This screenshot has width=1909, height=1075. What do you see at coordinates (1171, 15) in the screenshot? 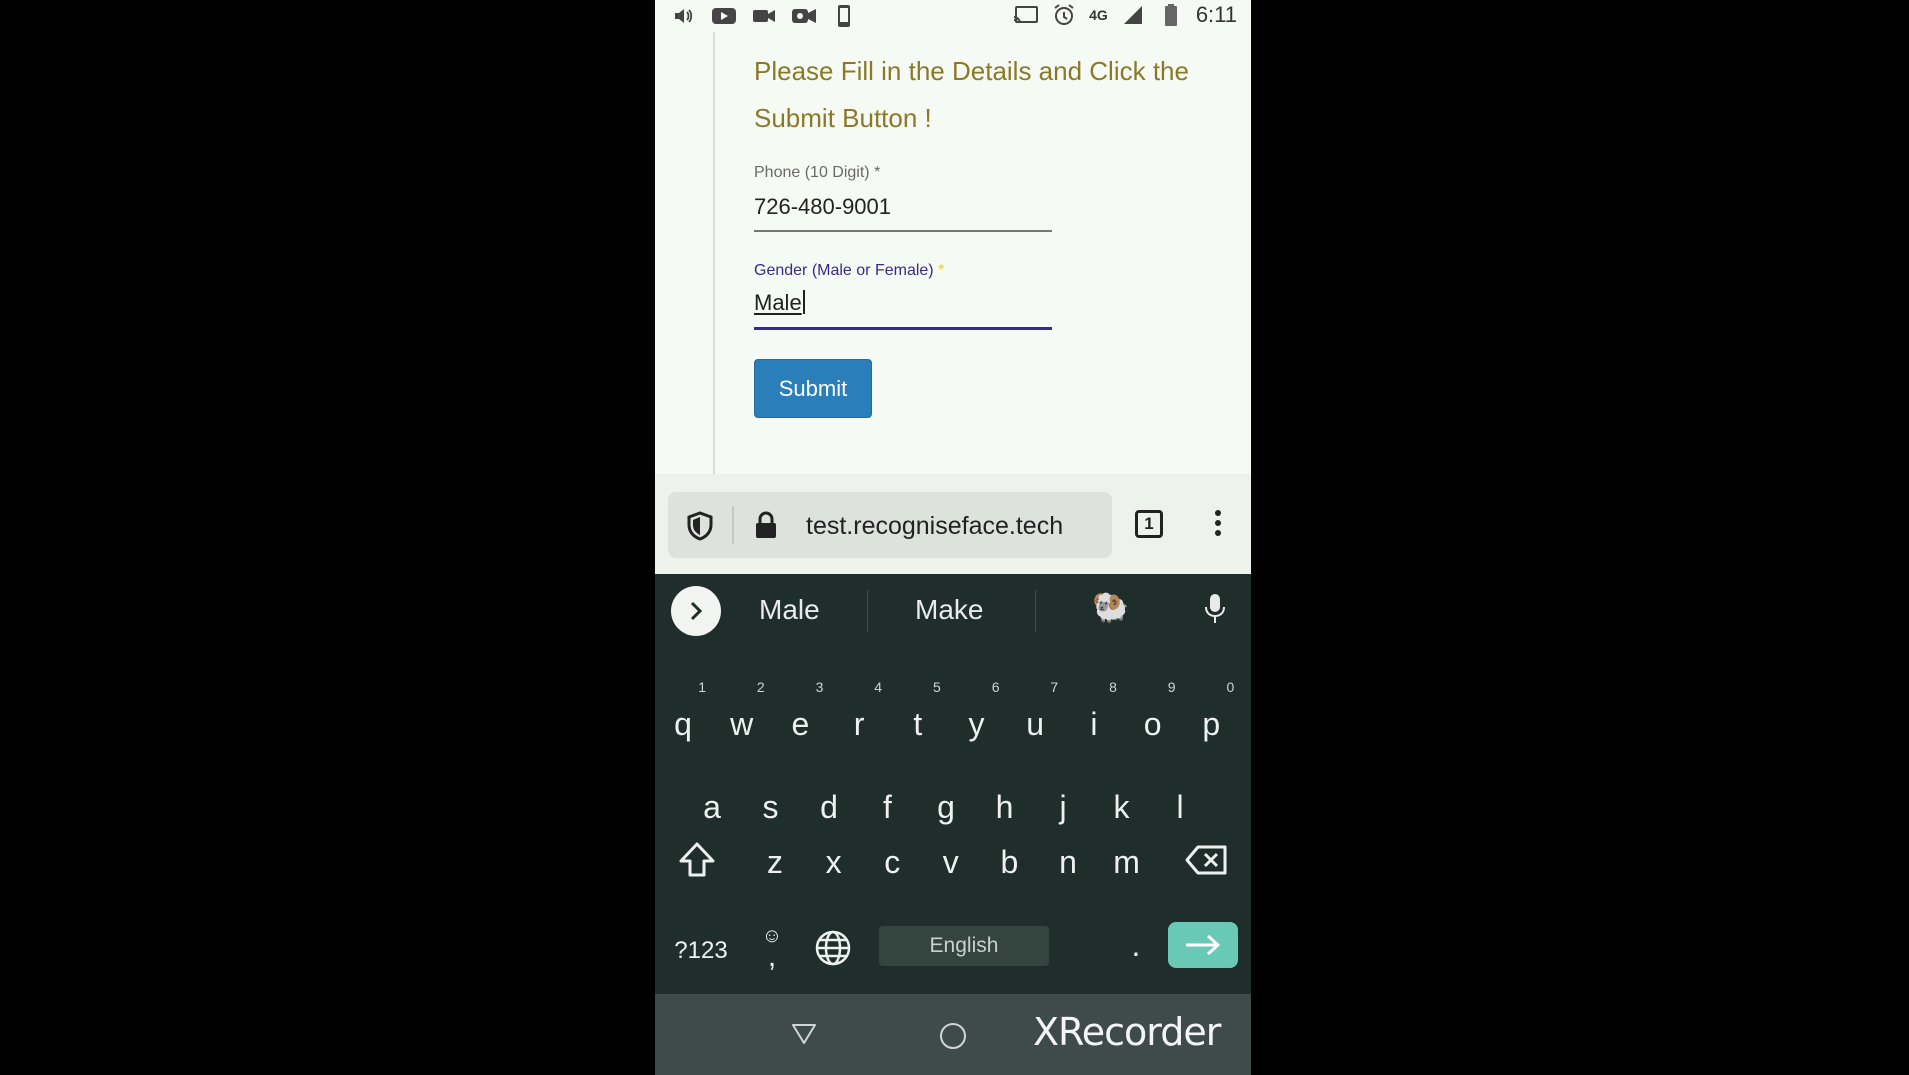
I see `battery-icon` at bounding box center [1171, 15].